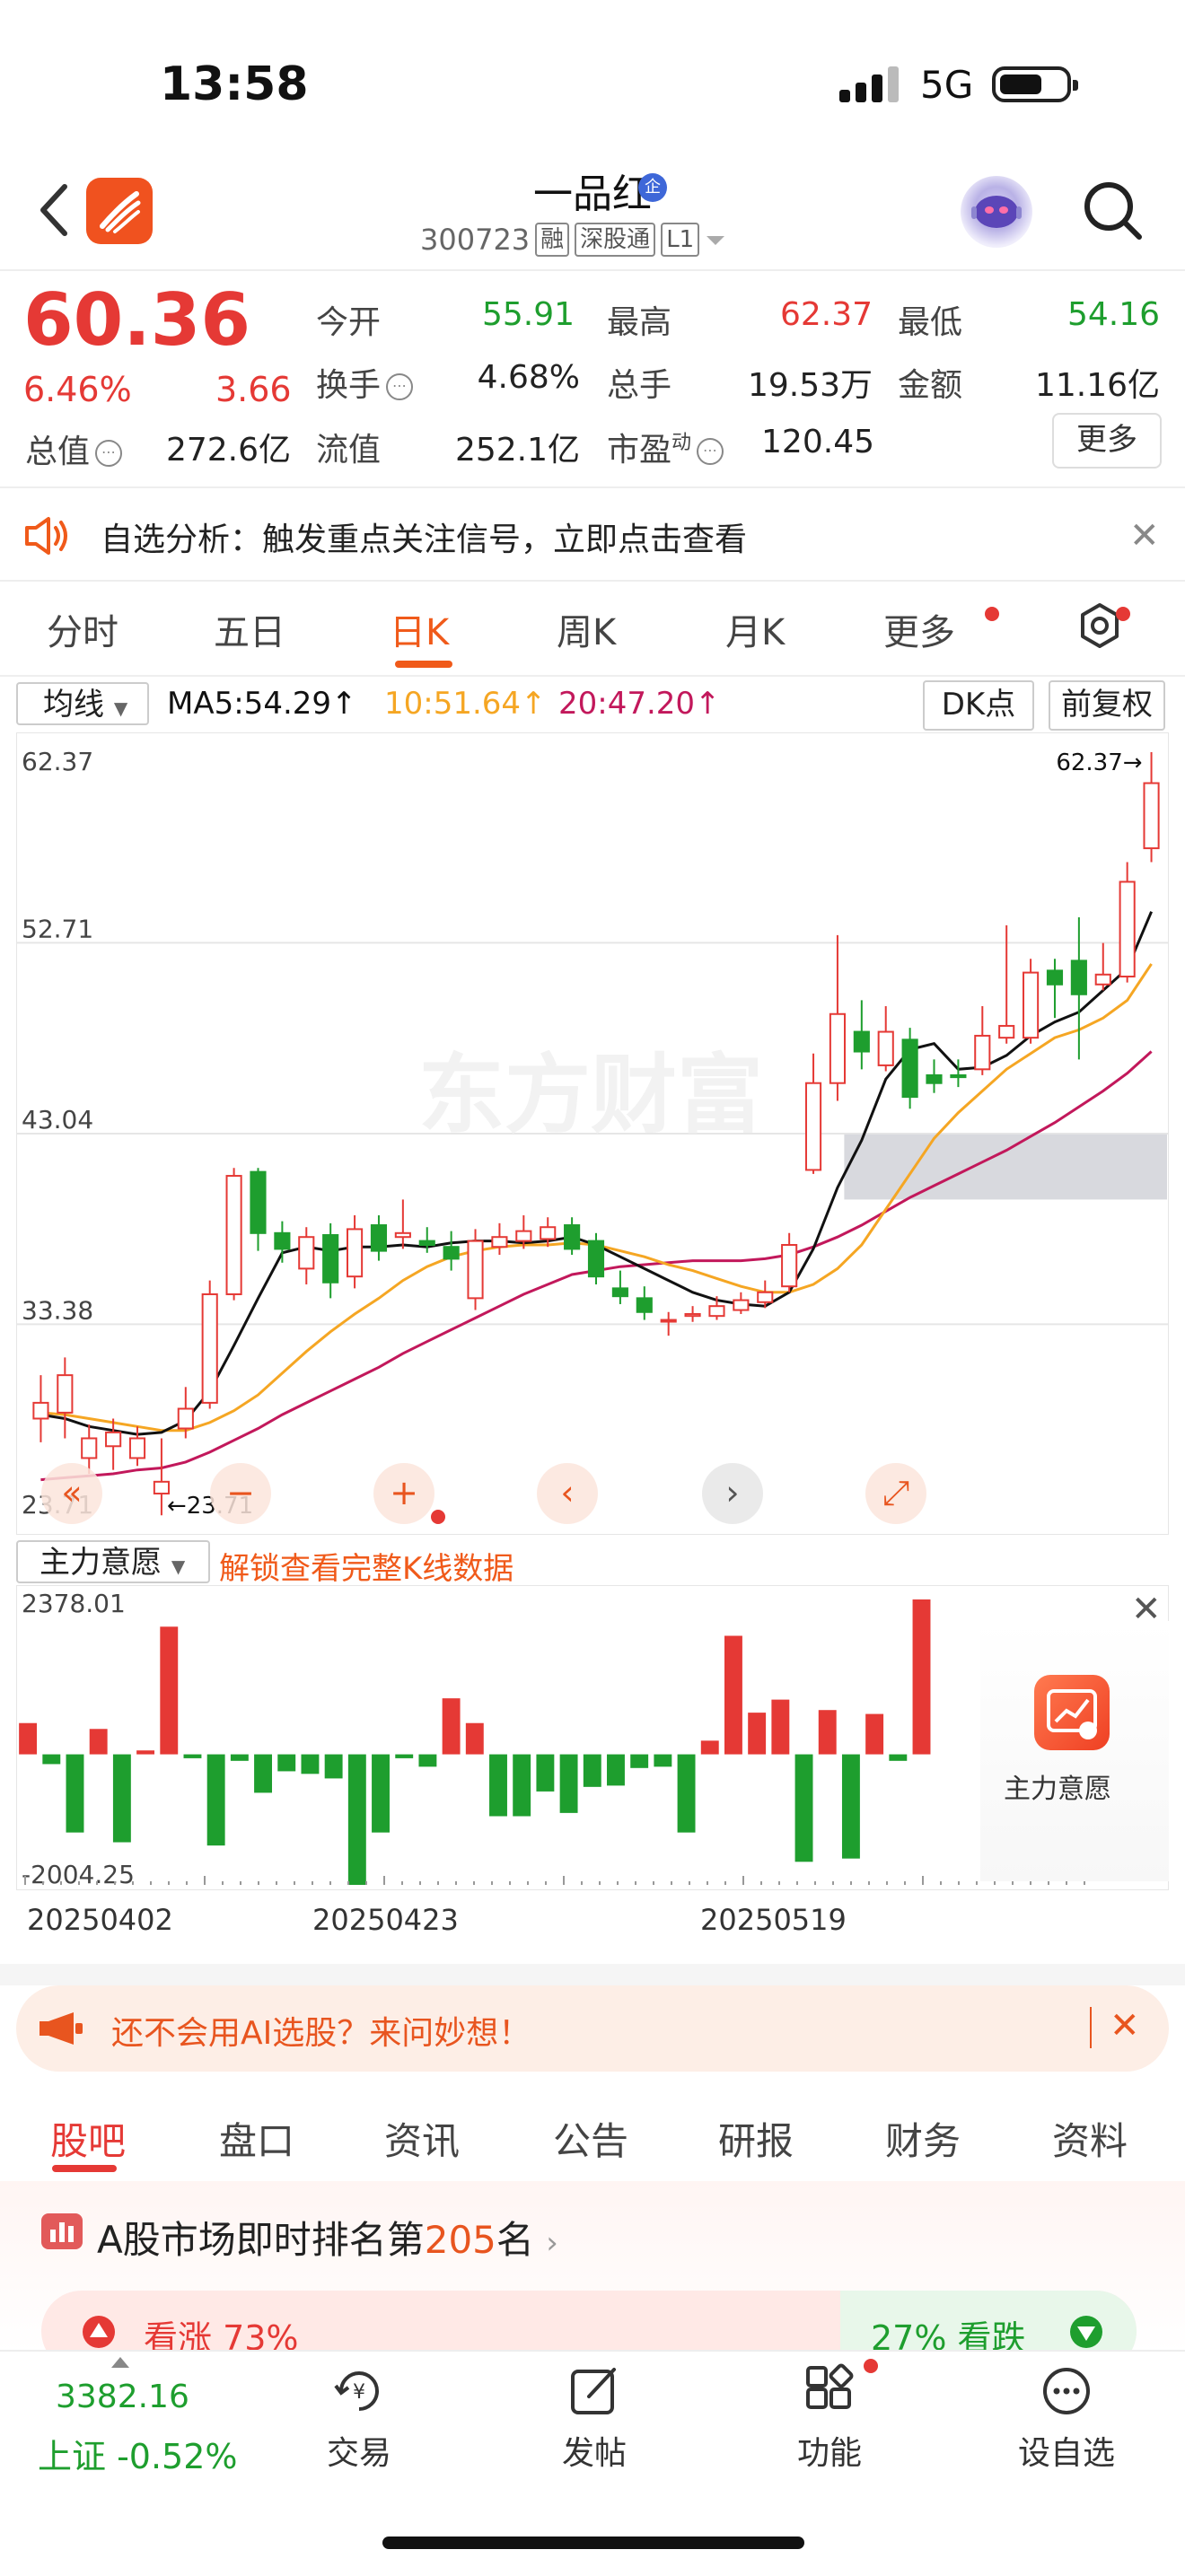  I want to click on volume-value: 19.53万, so click(810, 385).